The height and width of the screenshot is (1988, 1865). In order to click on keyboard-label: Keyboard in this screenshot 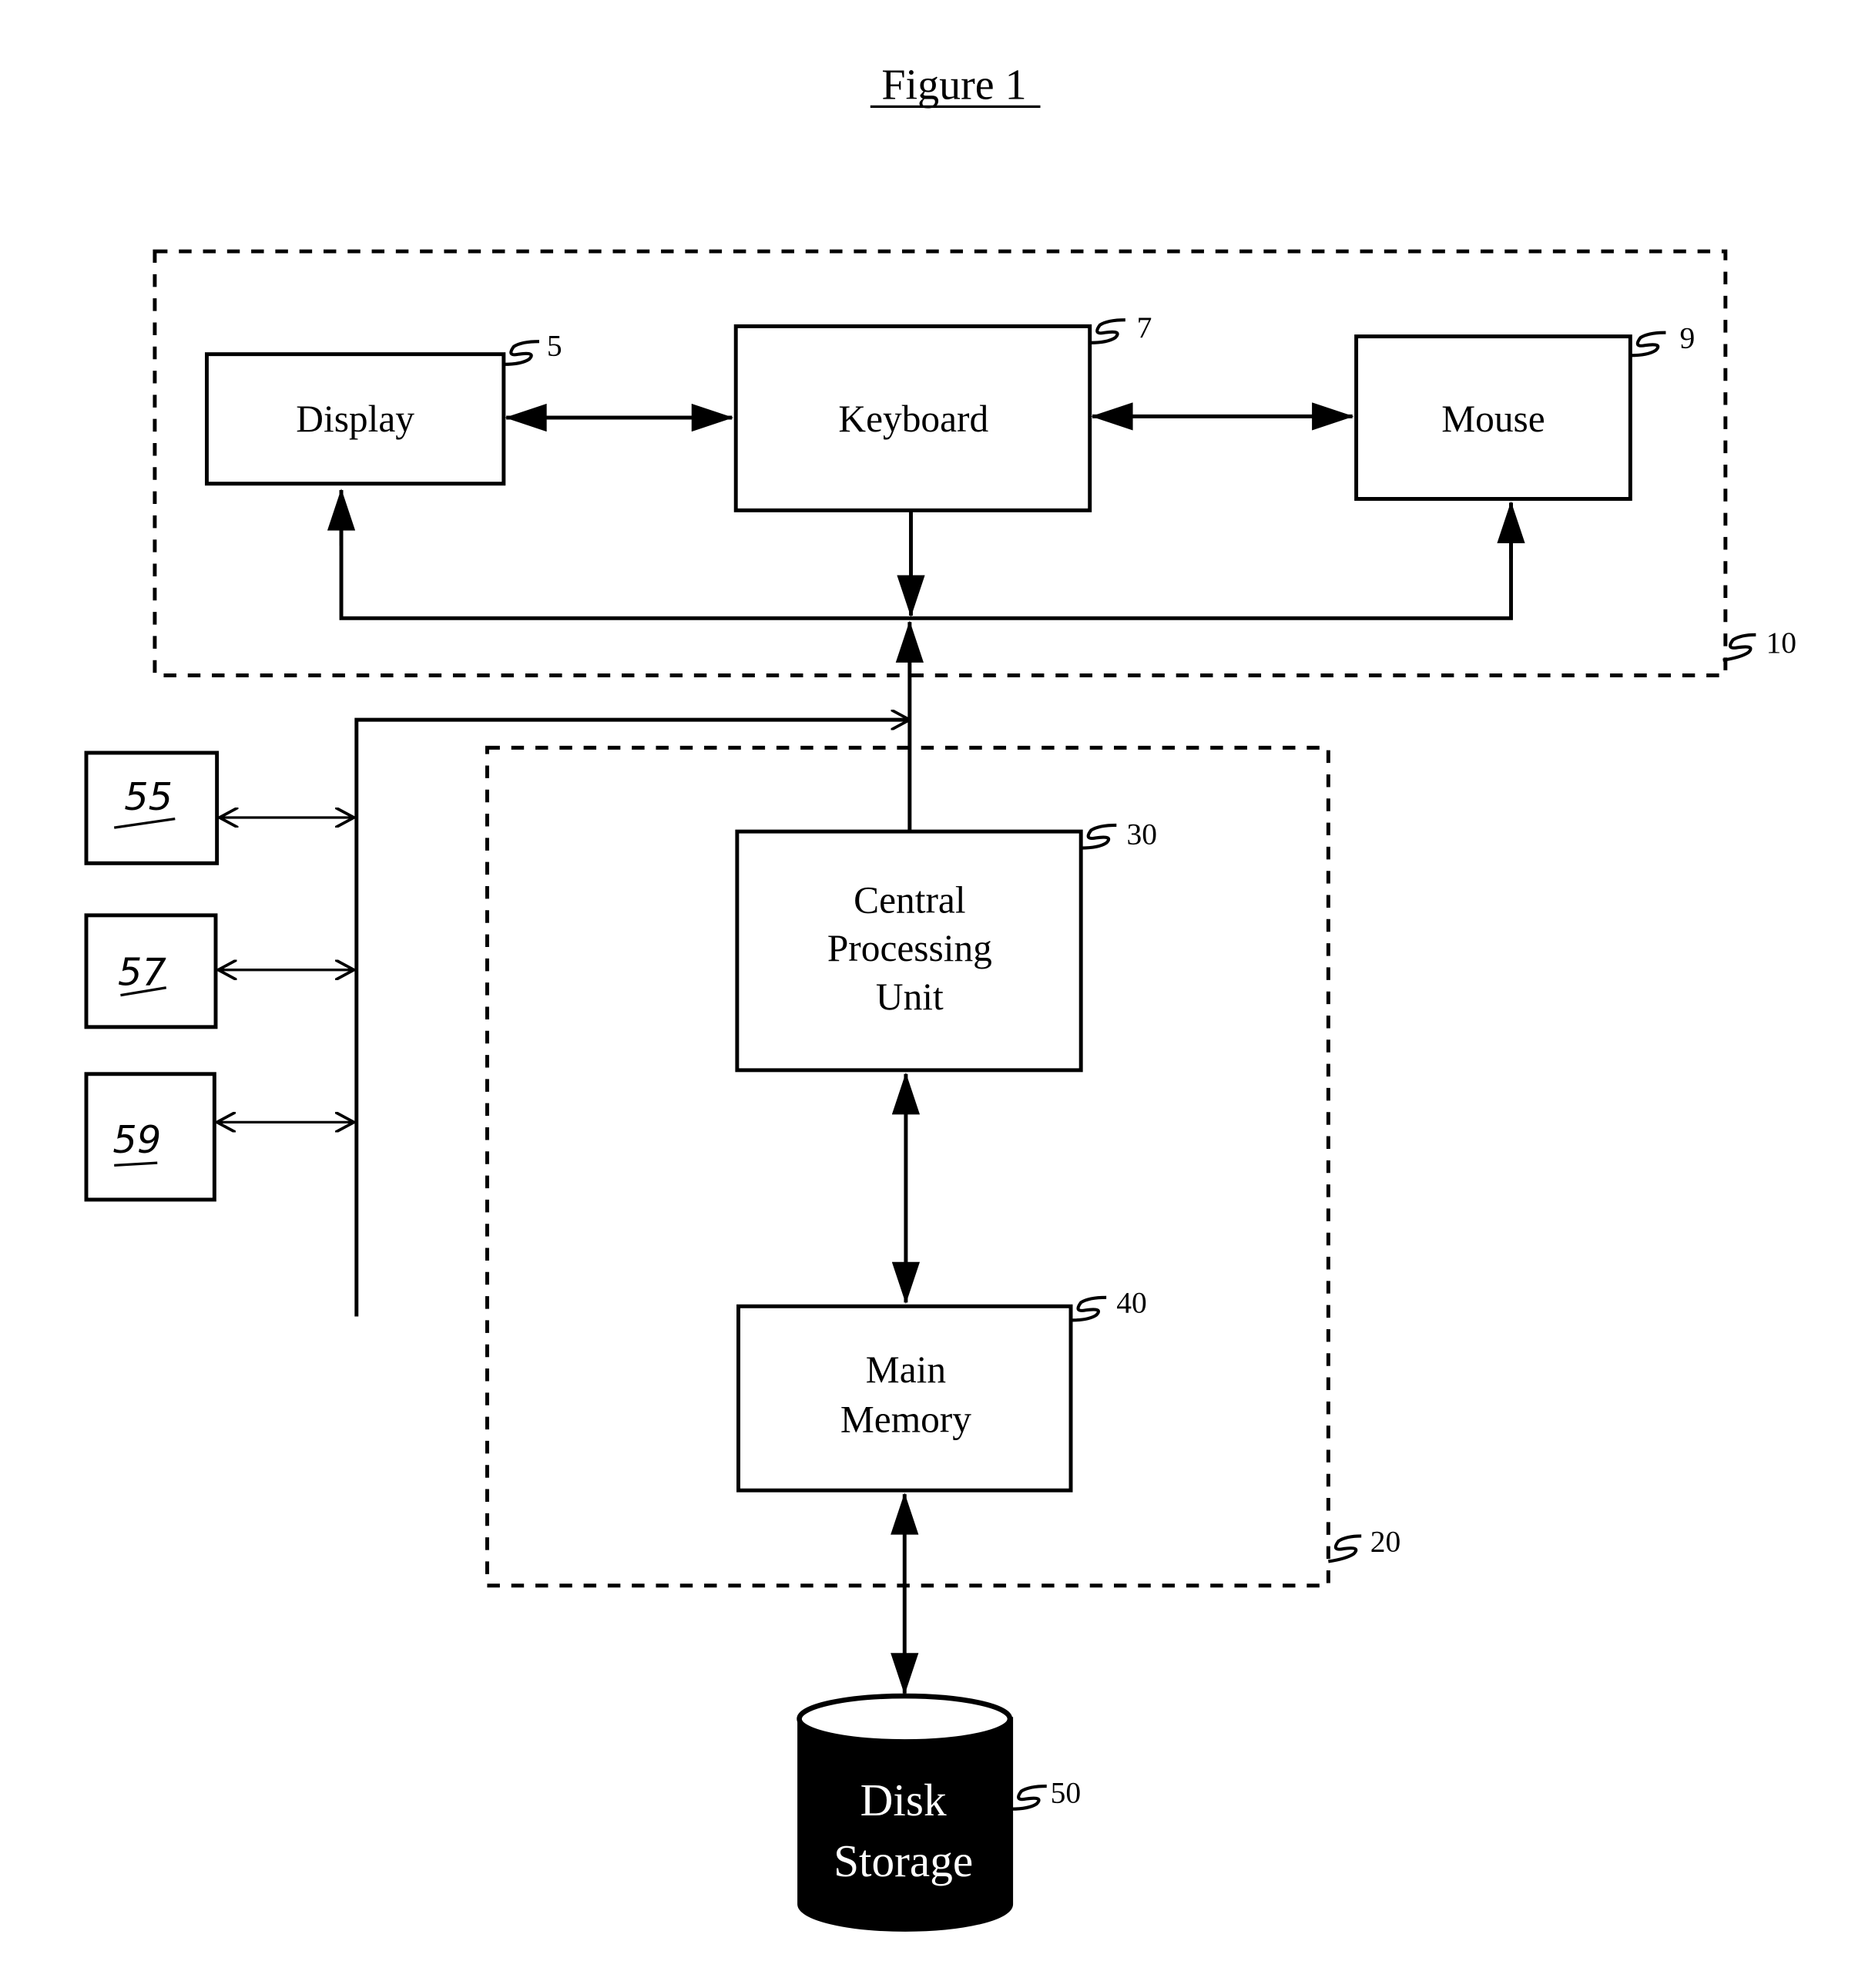, I will do `click(913, 419)`.